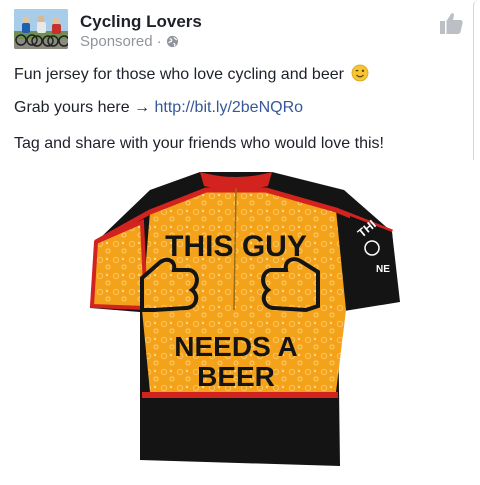 The height and width of the screenshot is (485, 480). I want to click on post-line-2: Grab yours here → http://bit.ly/2beNQRo, so click(158, 108).